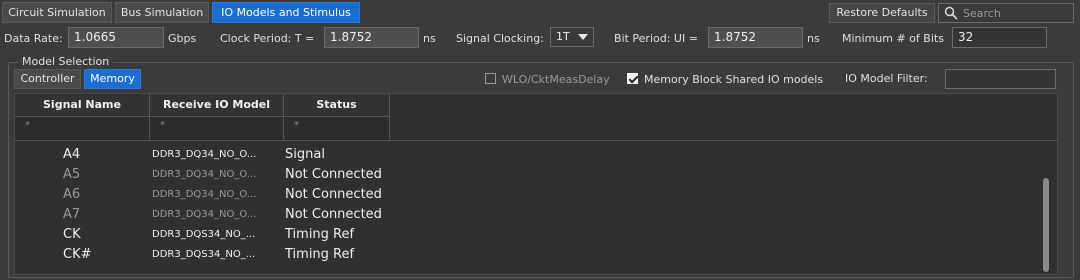 This screenshot has width=1080, height=280. What do you see at coordinates (337, 105) in the screenshot?
I see `column-header-status: Status` at bounding box center [337, 105].